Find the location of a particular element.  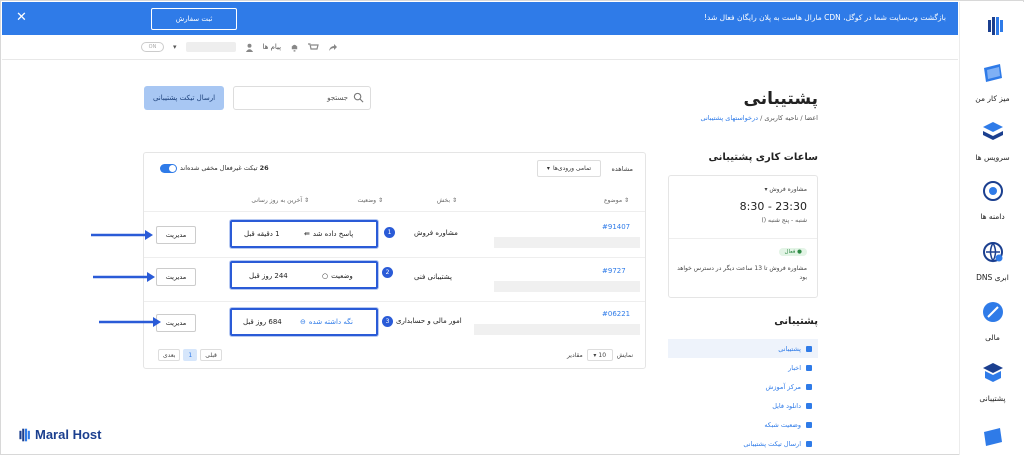

nav-item-cloud-dns: DNS ابری is located at coordinates (992, 260).